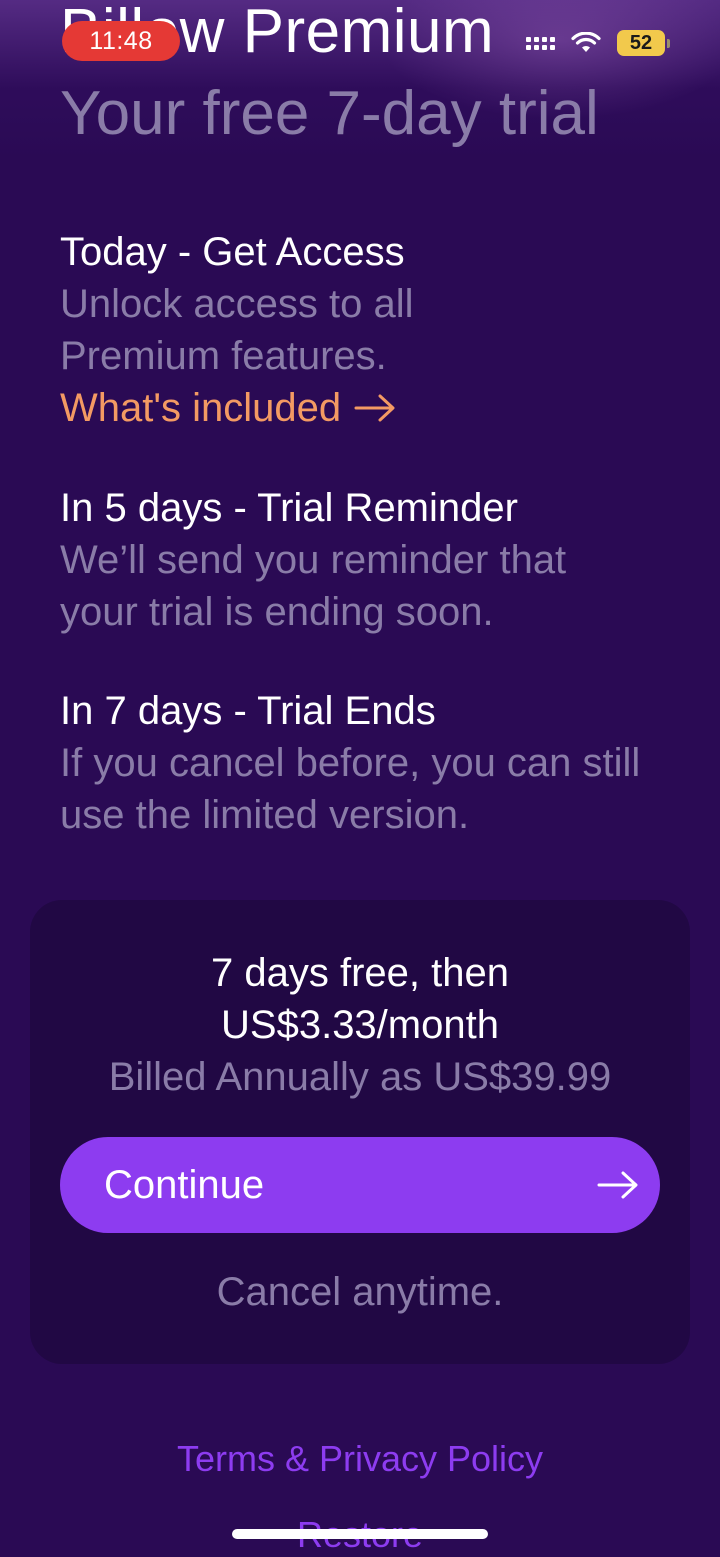 This screenshot has height=1557, width=720. Describe the element at coordinates (232, 252) in the screenshot. I see `step-heading: Today - Get Access` at that location.